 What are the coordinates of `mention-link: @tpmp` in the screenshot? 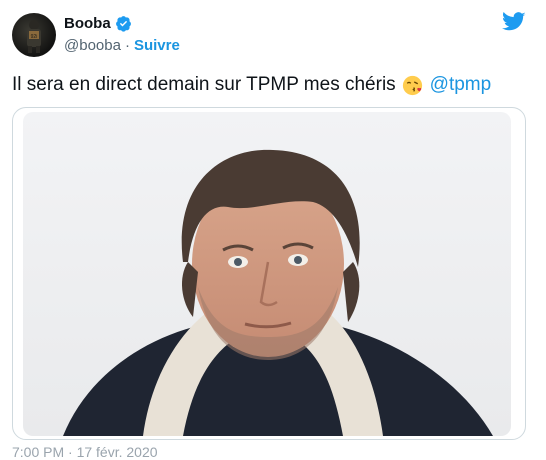 It's located at (461, 85).